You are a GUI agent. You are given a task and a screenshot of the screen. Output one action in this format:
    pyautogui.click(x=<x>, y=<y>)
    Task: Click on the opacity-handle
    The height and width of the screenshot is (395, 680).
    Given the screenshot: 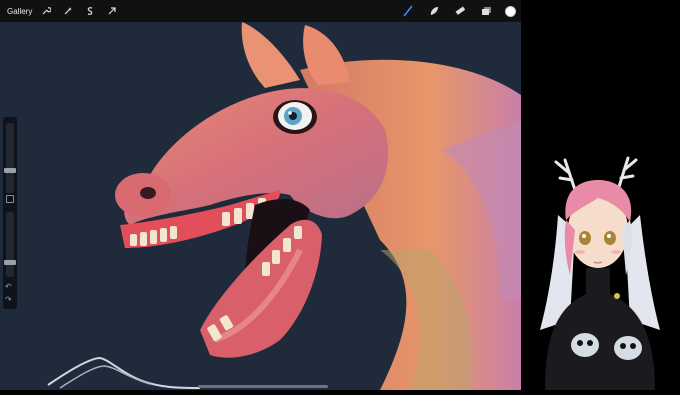 What is the action you would take?
    pyautogui.click(x=10, y=262)
    